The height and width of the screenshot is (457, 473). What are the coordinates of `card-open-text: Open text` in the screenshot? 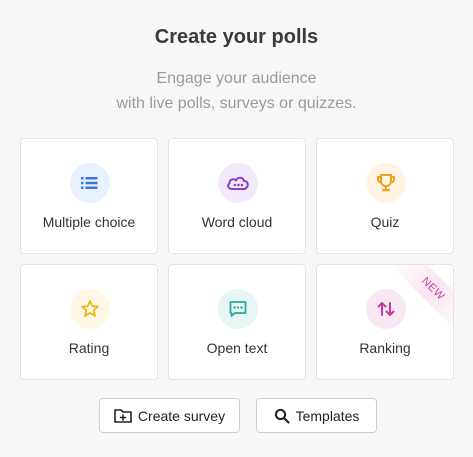 It's located at (237, 322).